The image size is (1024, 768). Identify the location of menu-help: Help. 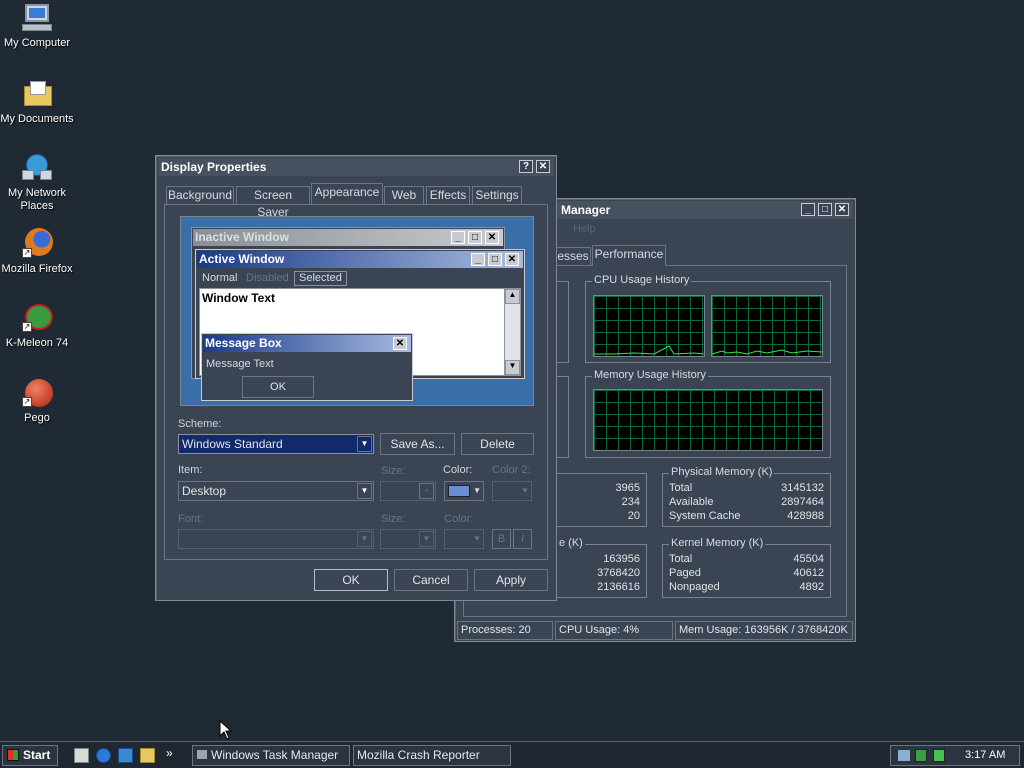
(584, 229).